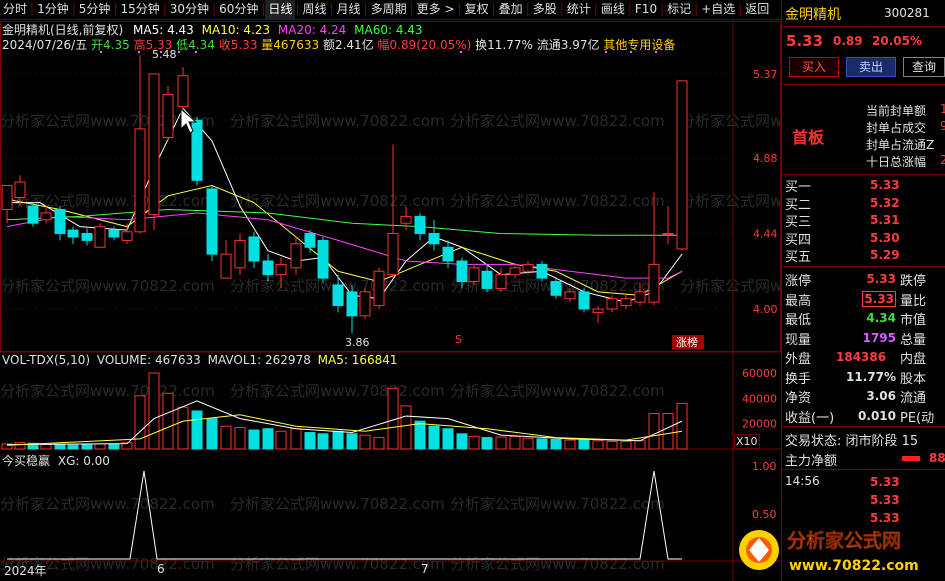  Describe the element at coordinates (798, 320) in the screenshot. I see `stat-label: 最低` at that location.